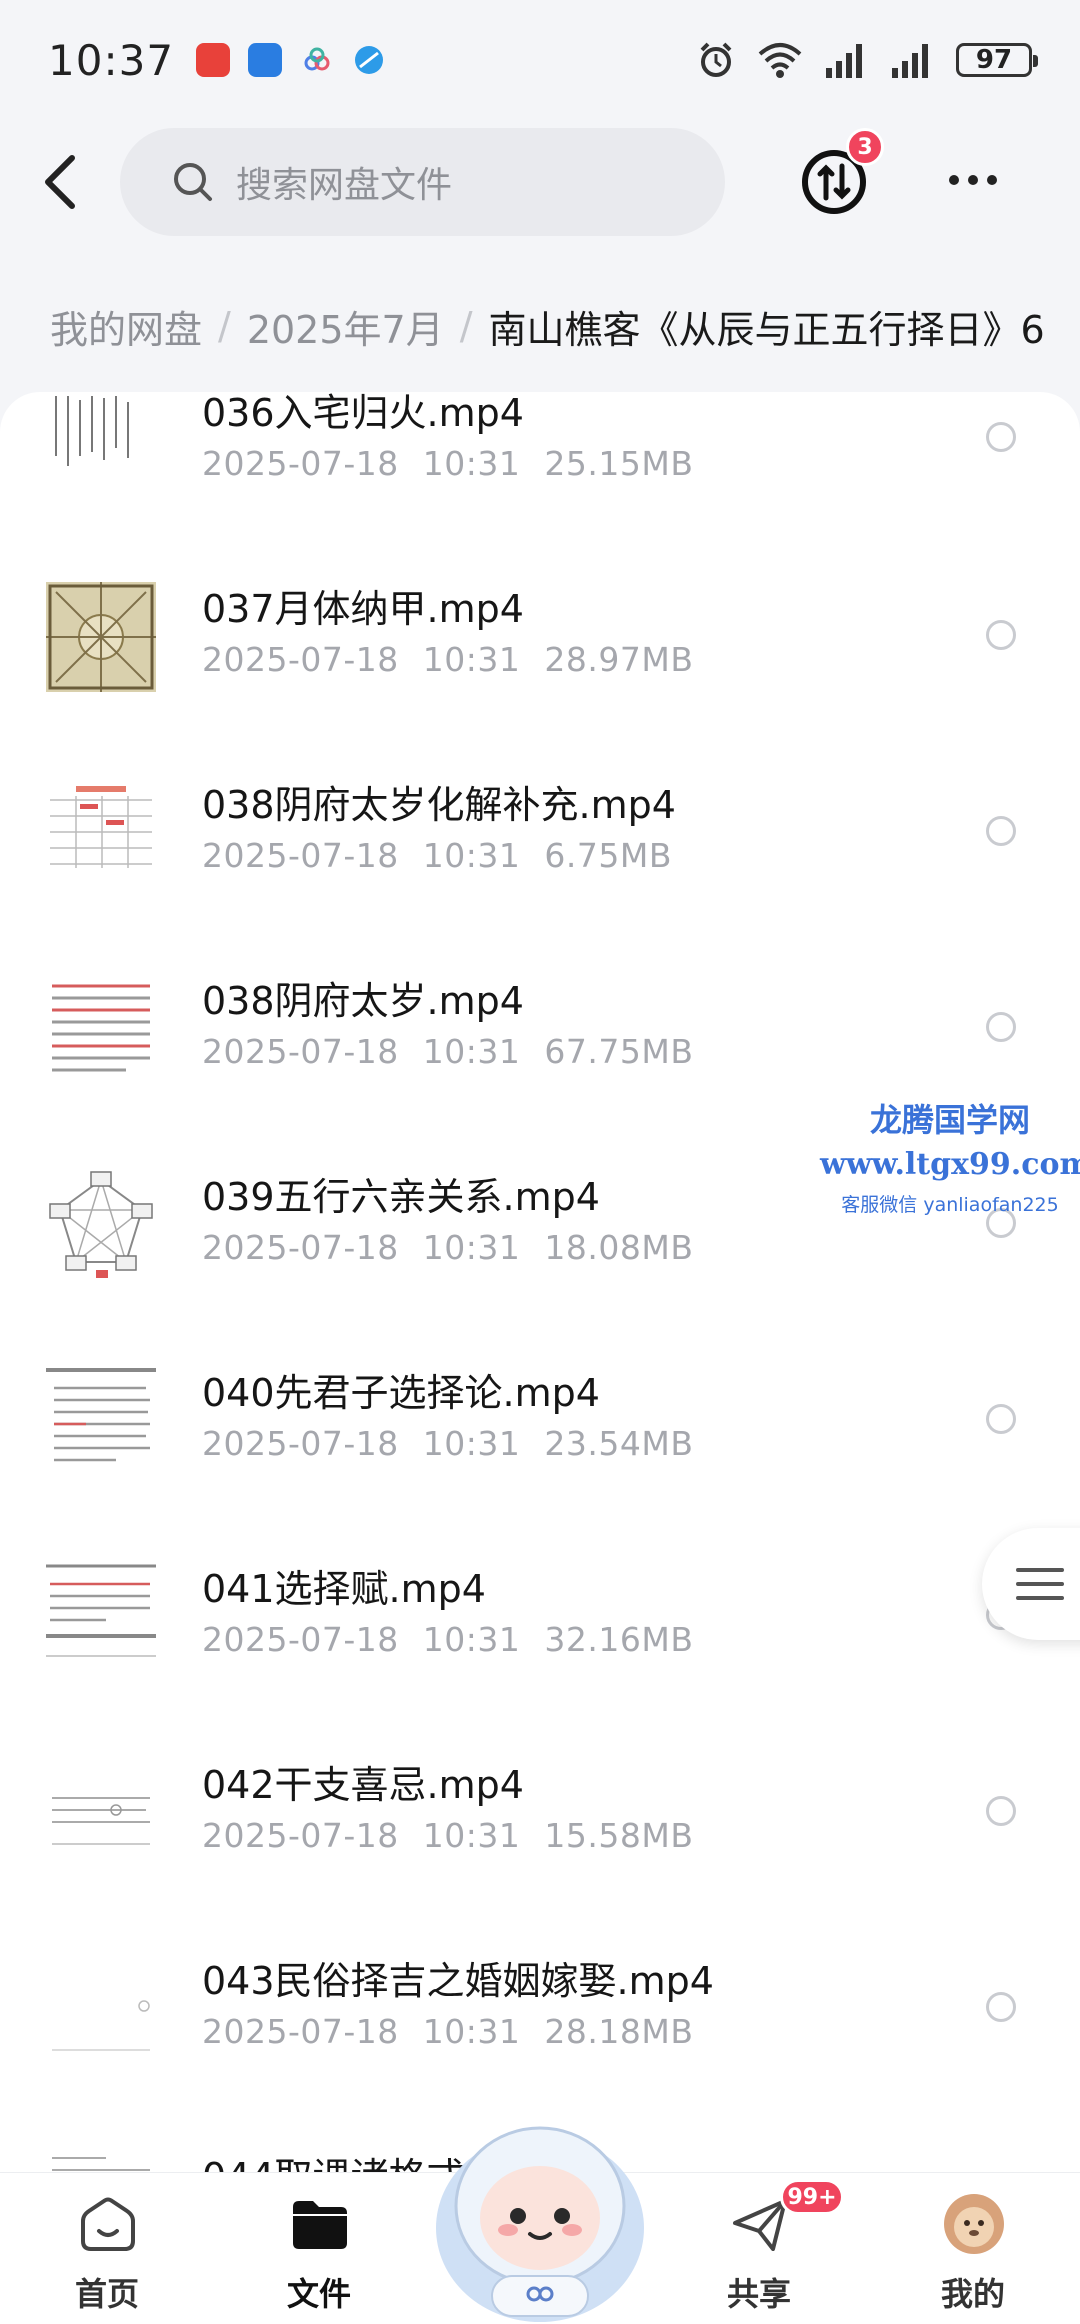 The height and width of the screenshot is (2324, 1080). What do you see at coordinates (213, 60) in the screenshot?
I see `huawei-store-icon` at bounding box center [213, 60].